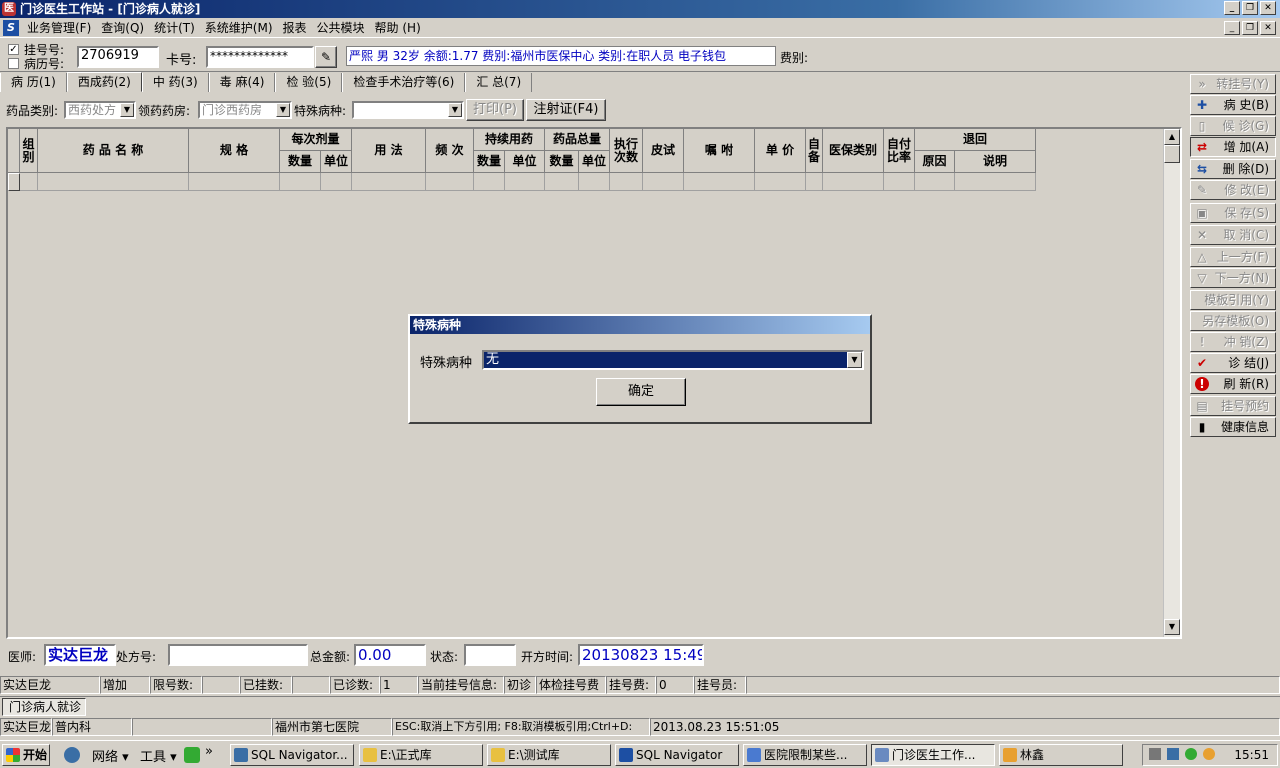 This screenshot has width=1280, height=768. What do you see at coordinates (719, 182) in the screenshot?
I see `cell-instruction` at bounding box center [719, 182].